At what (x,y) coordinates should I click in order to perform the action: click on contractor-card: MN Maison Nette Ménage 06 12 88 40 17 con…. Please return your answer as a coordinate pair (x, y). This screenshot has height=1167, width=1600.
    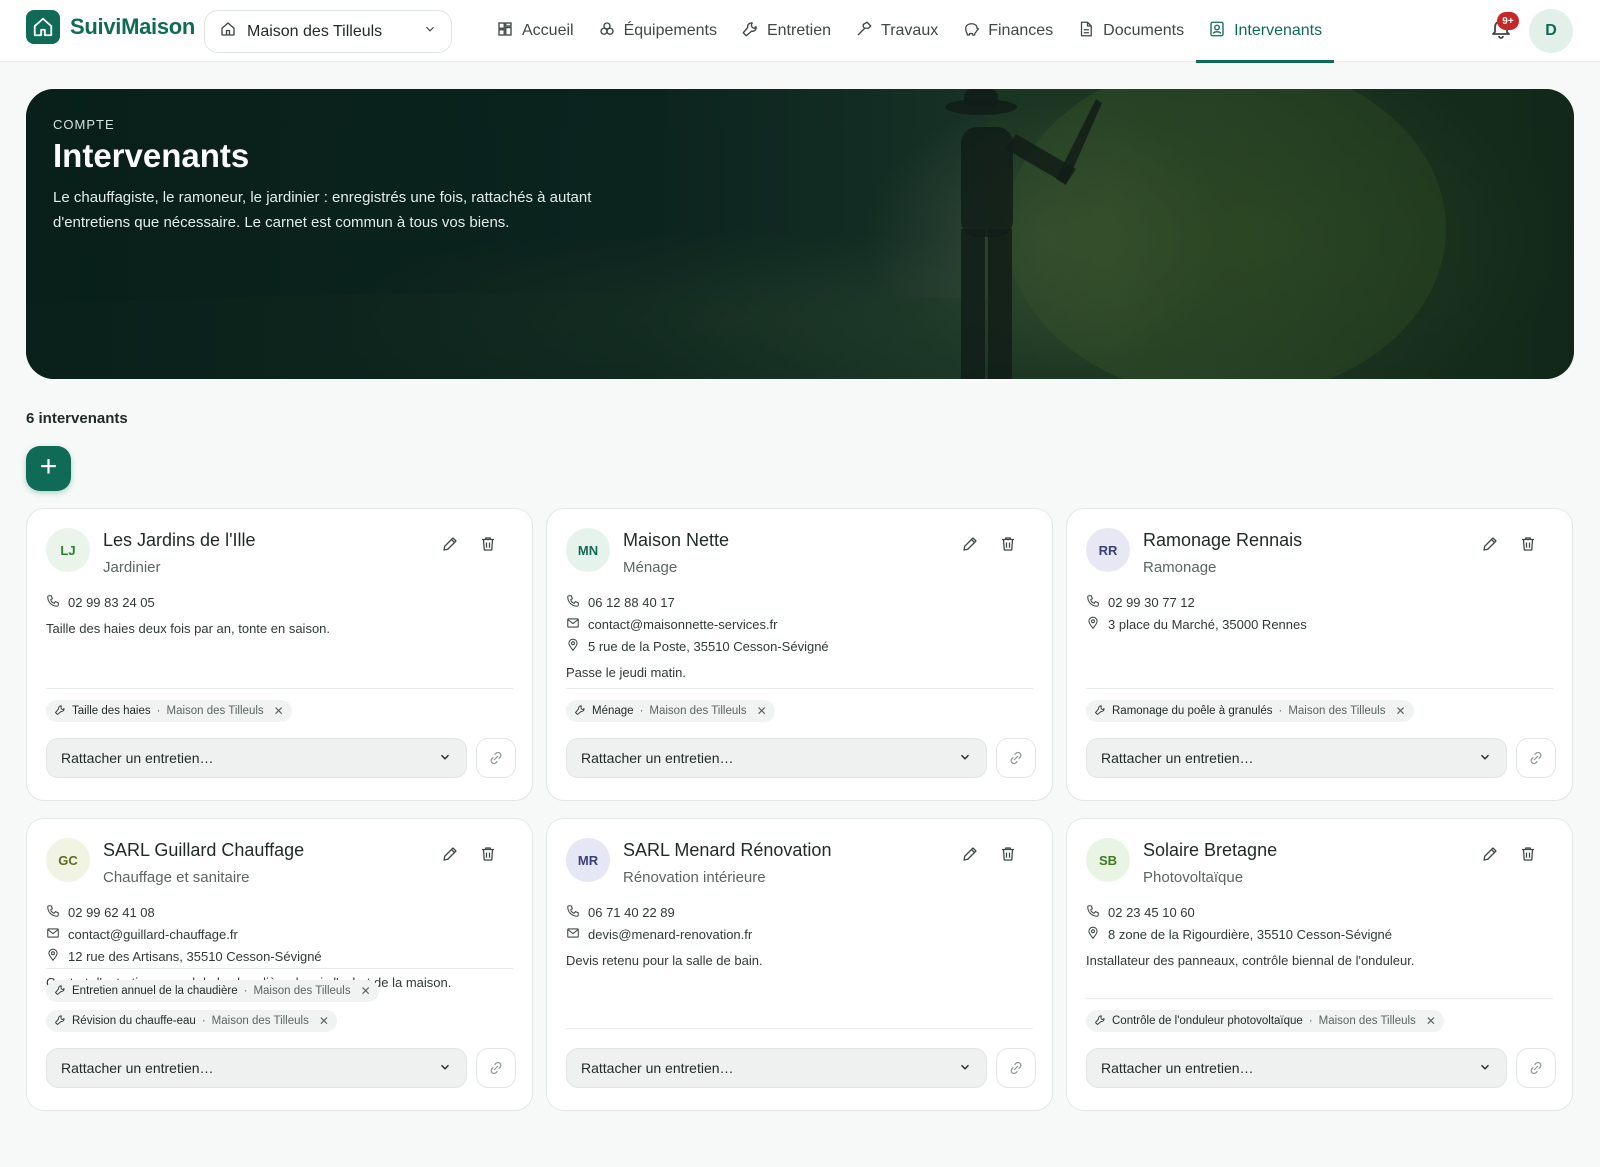
    Looking at the image, I should click on (799, 654).